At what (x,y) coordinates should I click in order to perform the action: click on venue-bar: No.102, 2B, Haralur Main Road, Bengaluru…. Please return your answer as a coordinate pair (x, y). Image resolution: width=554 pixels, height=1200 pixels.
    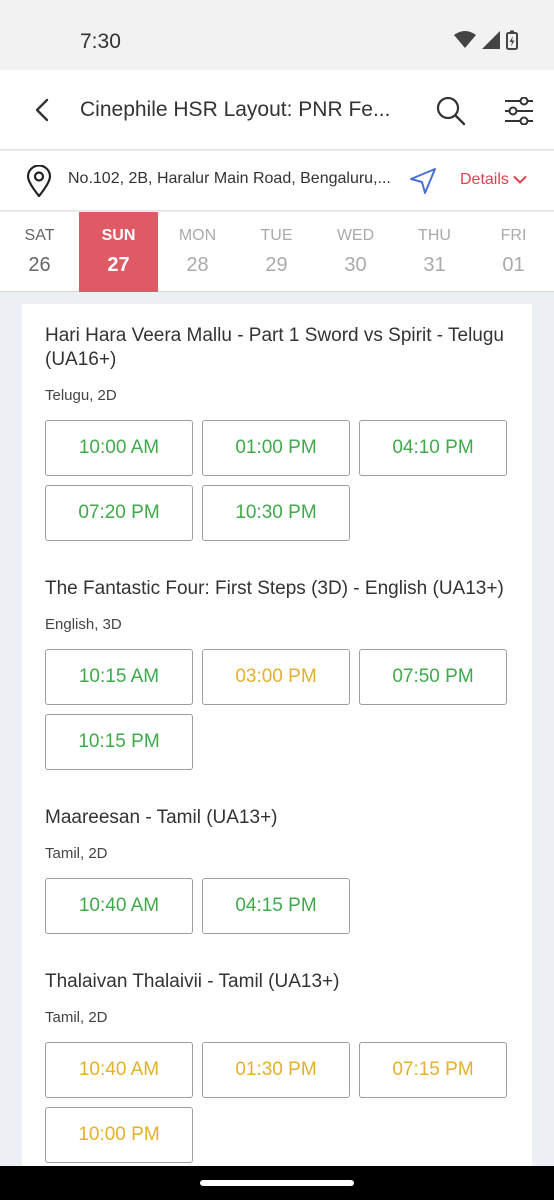
    Looking at the image, I should click on (277, 181).